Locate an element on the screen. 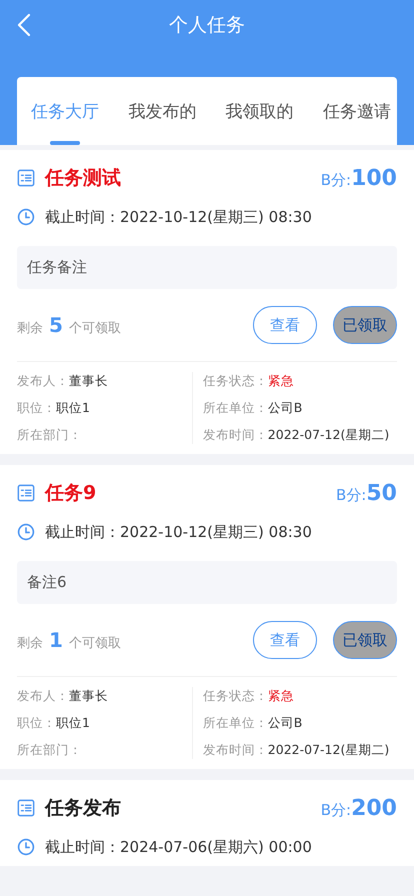 The width and height of the screenshot is (414, 896). tab: 我领取的 is located at coordinates (260, 111).